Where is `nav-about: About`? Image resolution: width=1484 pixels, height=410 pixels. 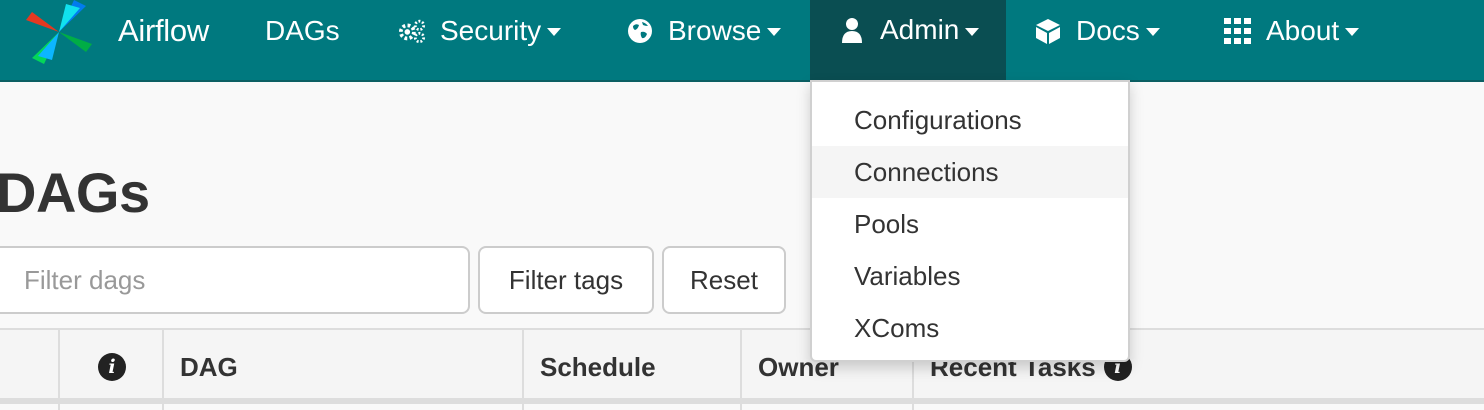
nav-about: About is located at coordinates (1292, 31).